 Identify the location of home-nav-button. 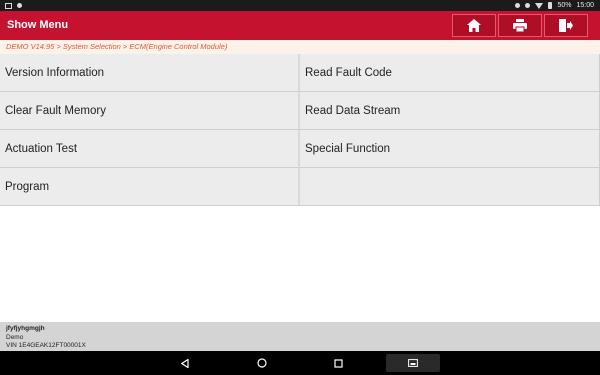
(262, 363).